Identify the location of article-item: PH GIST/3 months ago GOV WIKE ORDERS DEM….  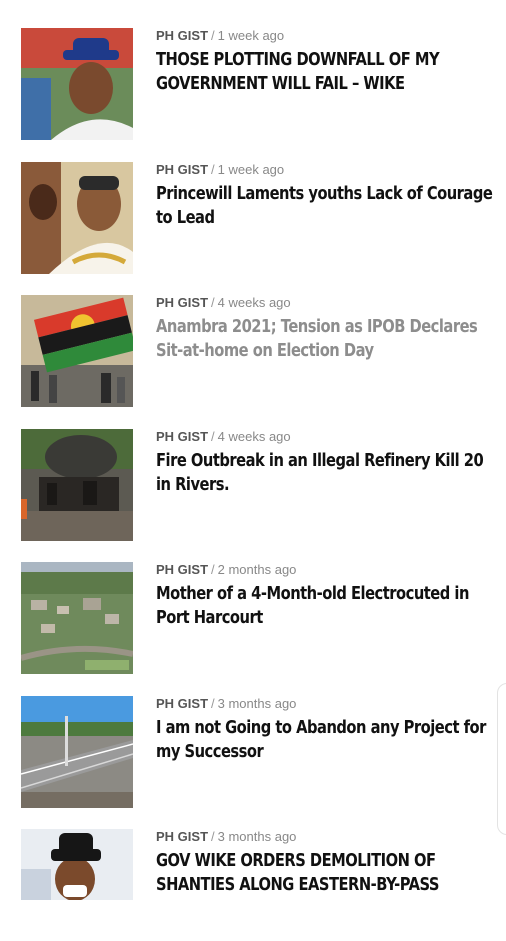
(253, 885).